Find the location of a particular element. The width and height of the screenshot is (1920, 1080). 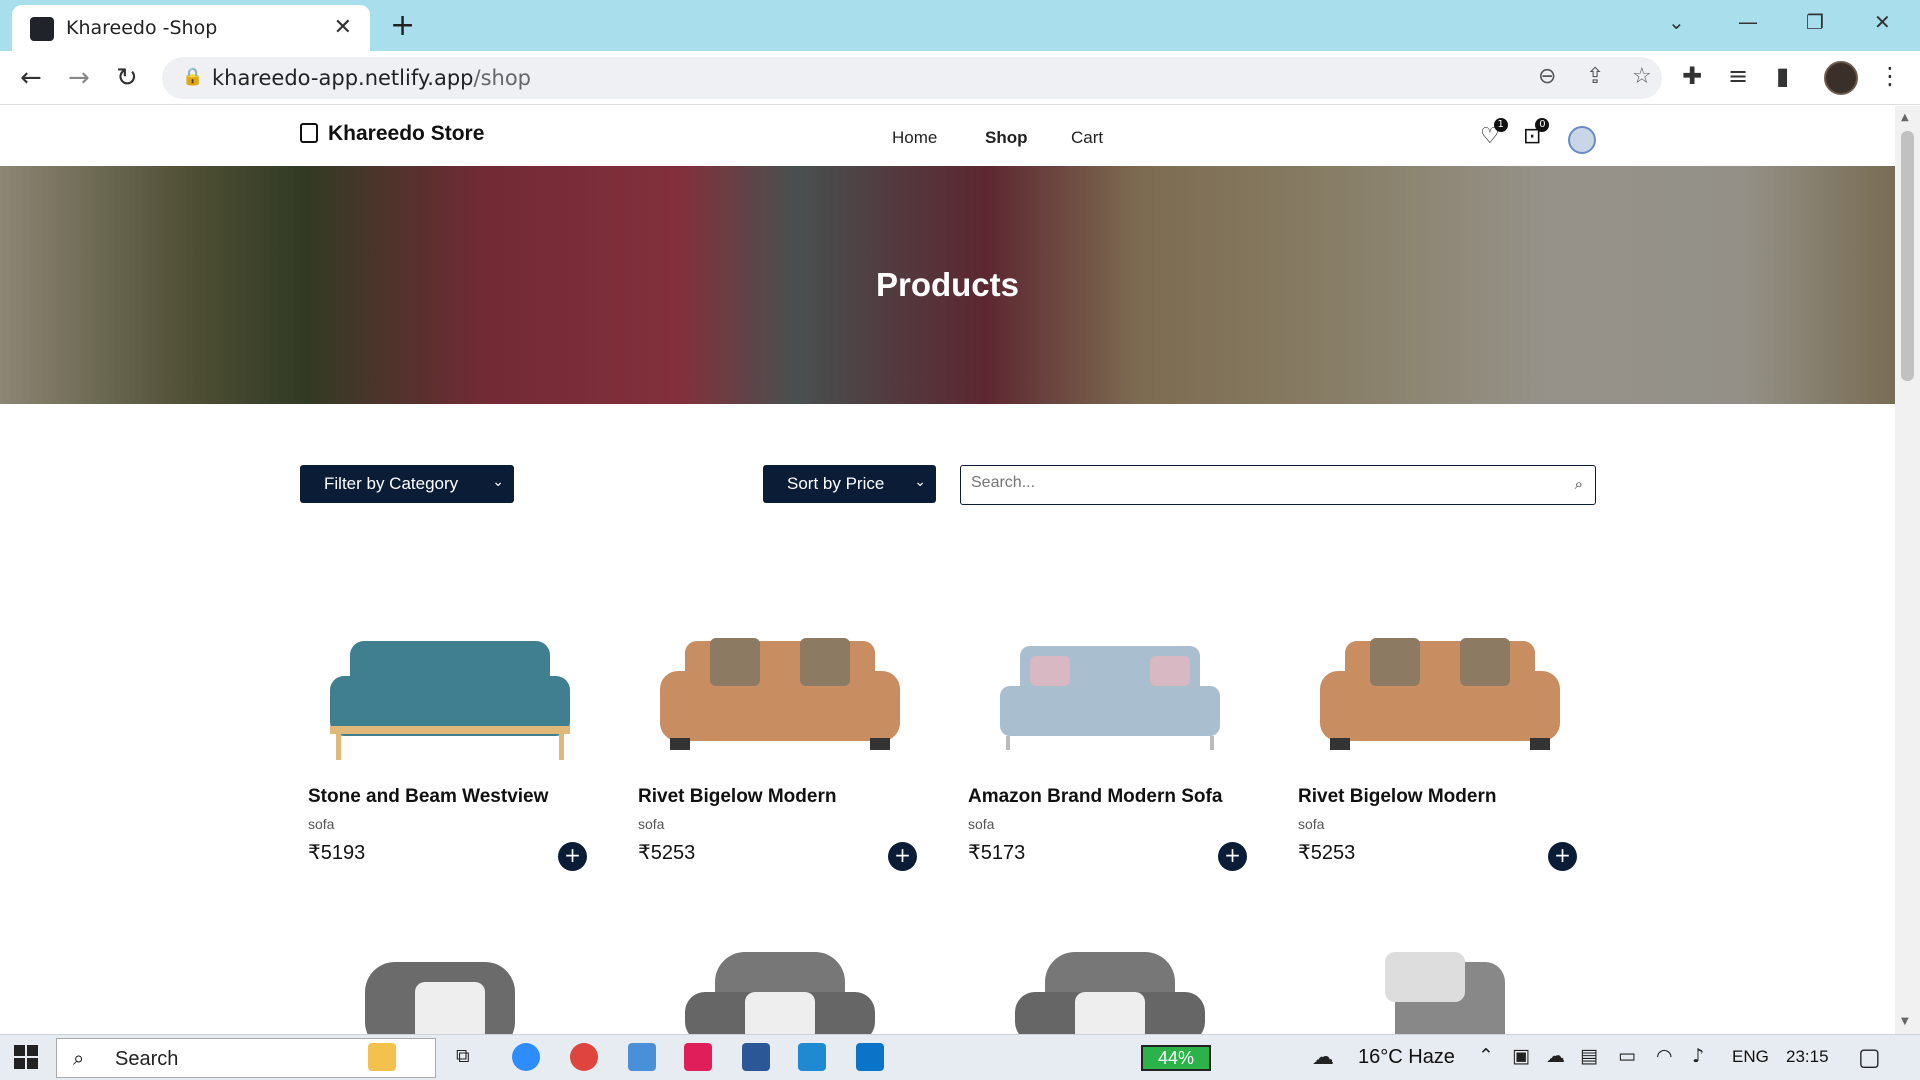

battery-widget: 44% is located at coordinates (1176, 1058).